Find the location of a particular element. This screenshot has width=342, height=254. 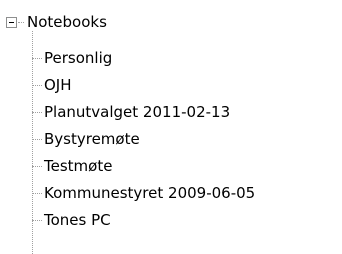

collapse-minus-icon is located at coordinates (11, 22).